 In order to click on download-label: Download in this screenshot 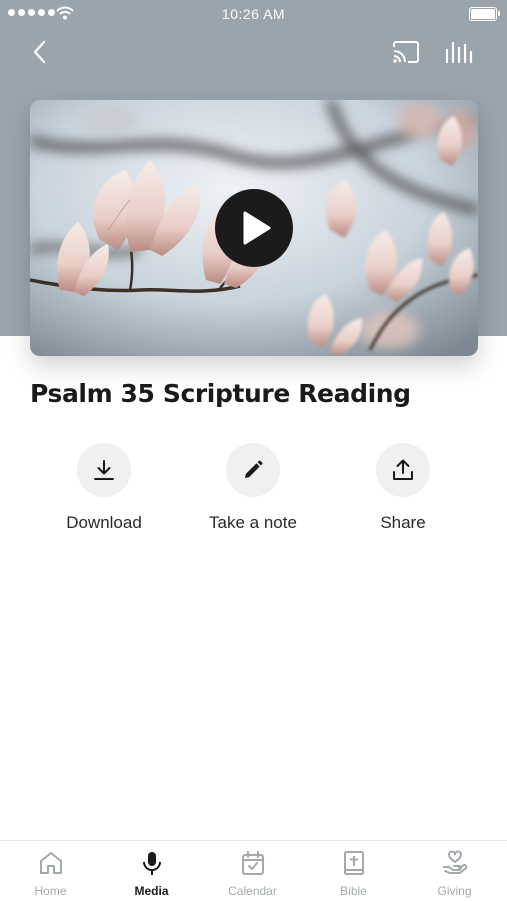, I will do `click(104, 522)`.